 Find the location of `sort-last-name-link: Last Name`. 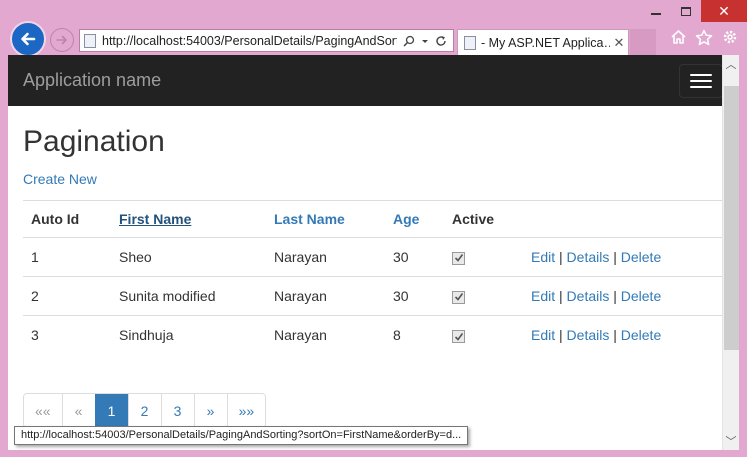

sort-last-name-link: Last Name is located at coordinates (309, 219).